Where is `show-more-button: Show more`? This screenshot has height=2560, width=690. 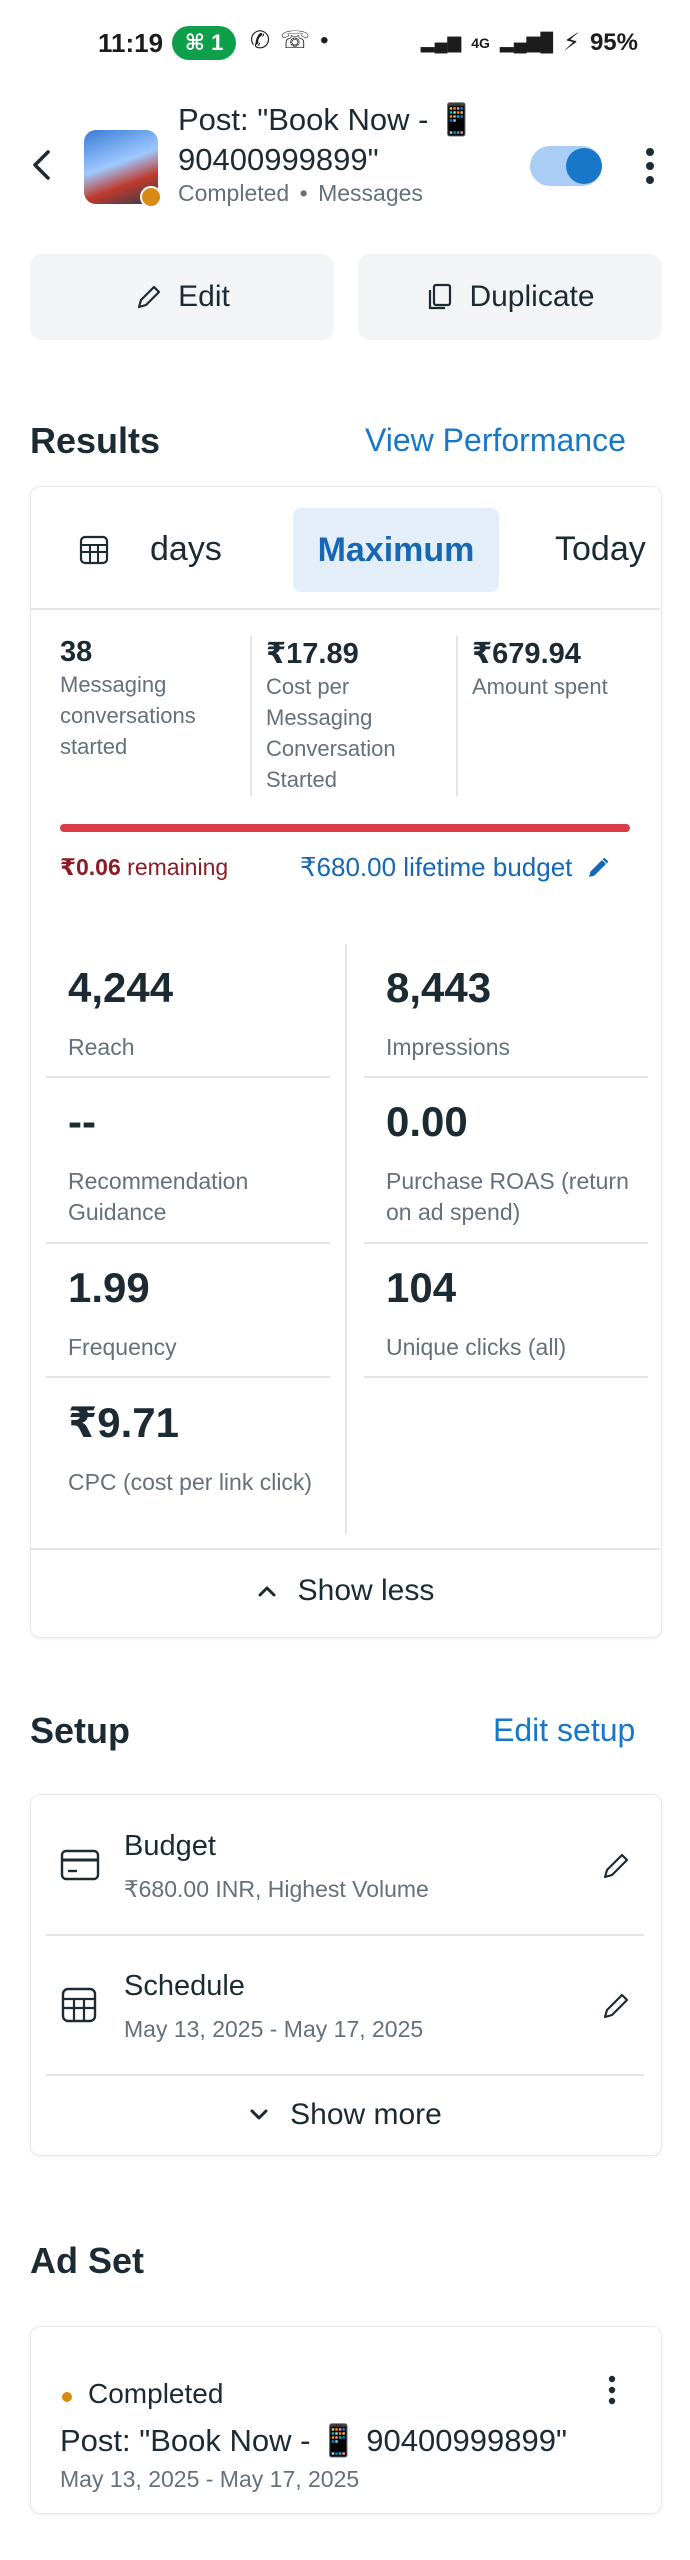 show-more-button: Show more is located at coordinates (345, 2115).